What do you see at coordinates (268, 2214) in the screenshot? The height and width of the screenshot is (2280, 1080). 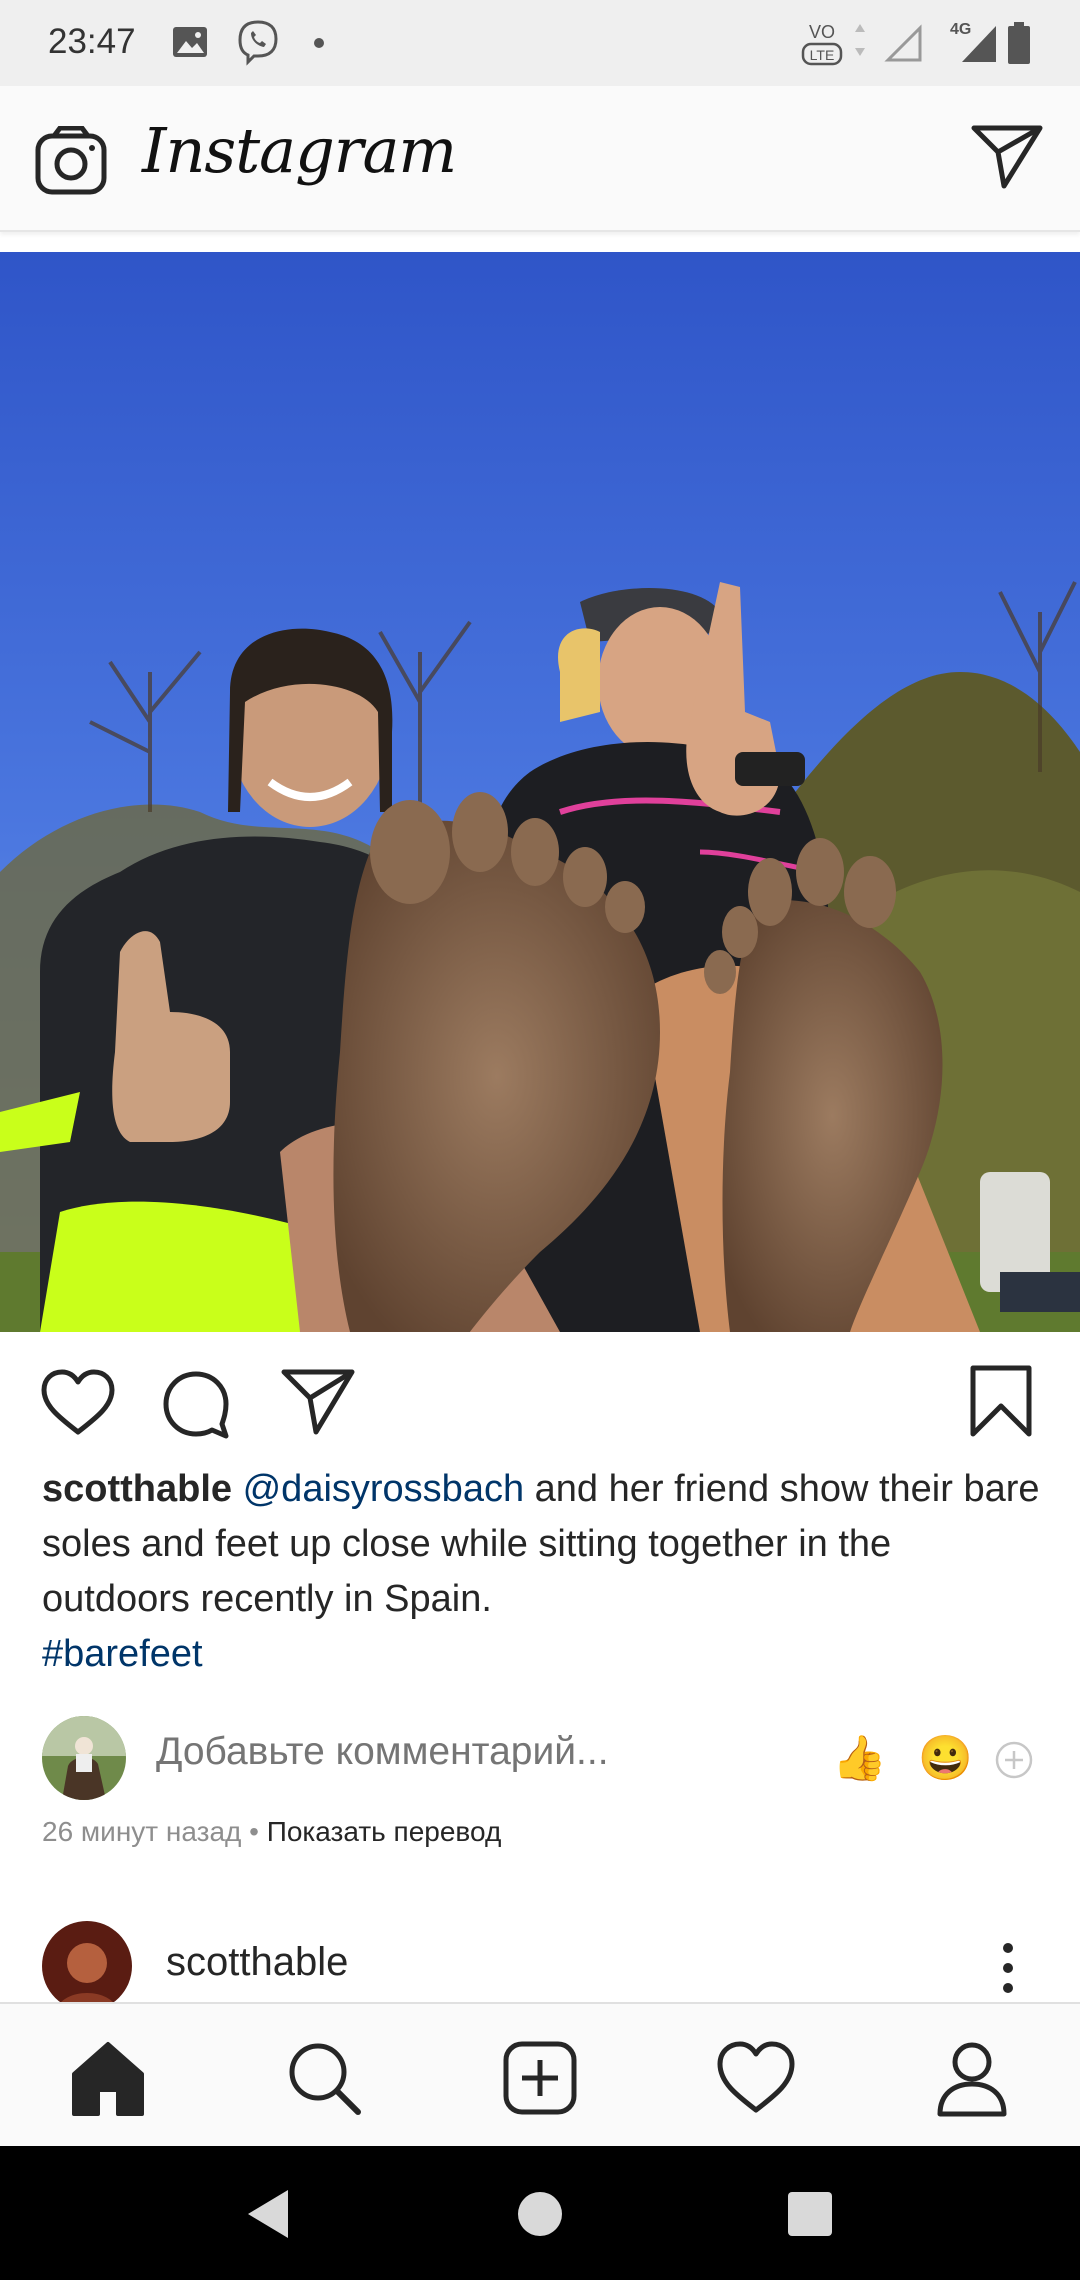 I see `back-nav-icon` at bounding box center [268, 2214].